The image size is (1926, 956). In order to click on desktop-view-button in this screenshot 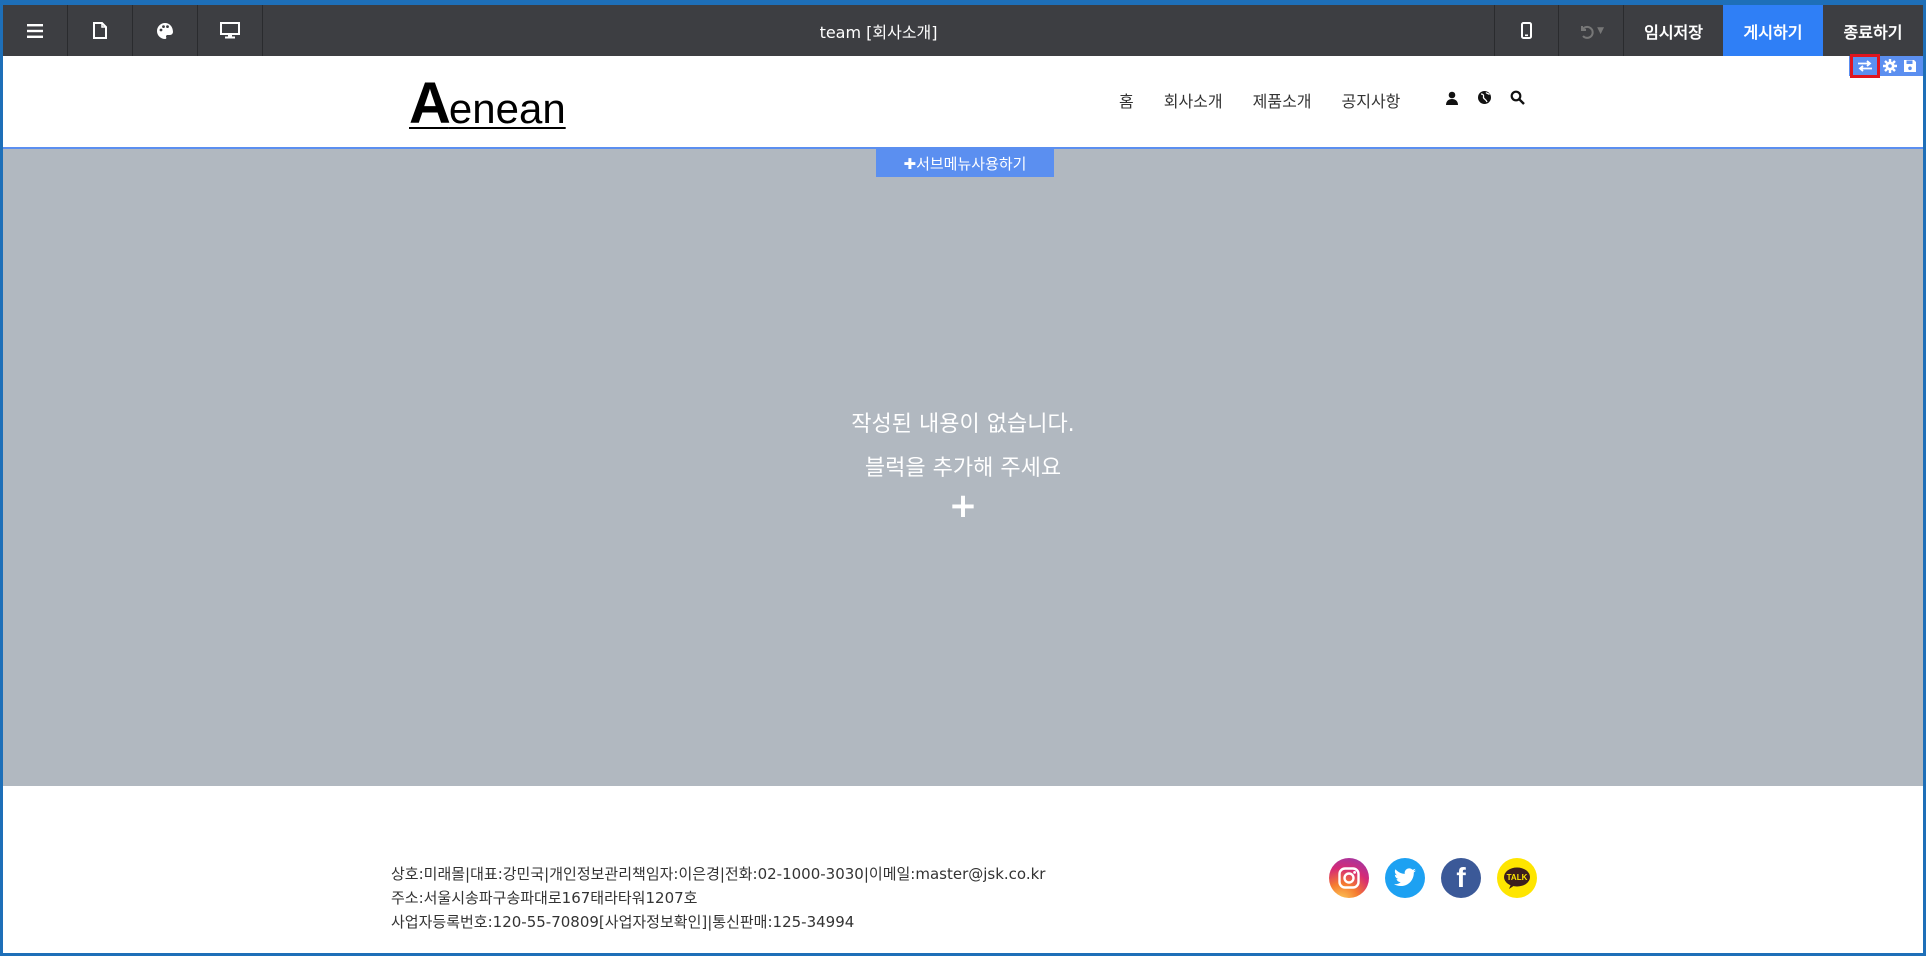, I will do `click(230, 30)`.